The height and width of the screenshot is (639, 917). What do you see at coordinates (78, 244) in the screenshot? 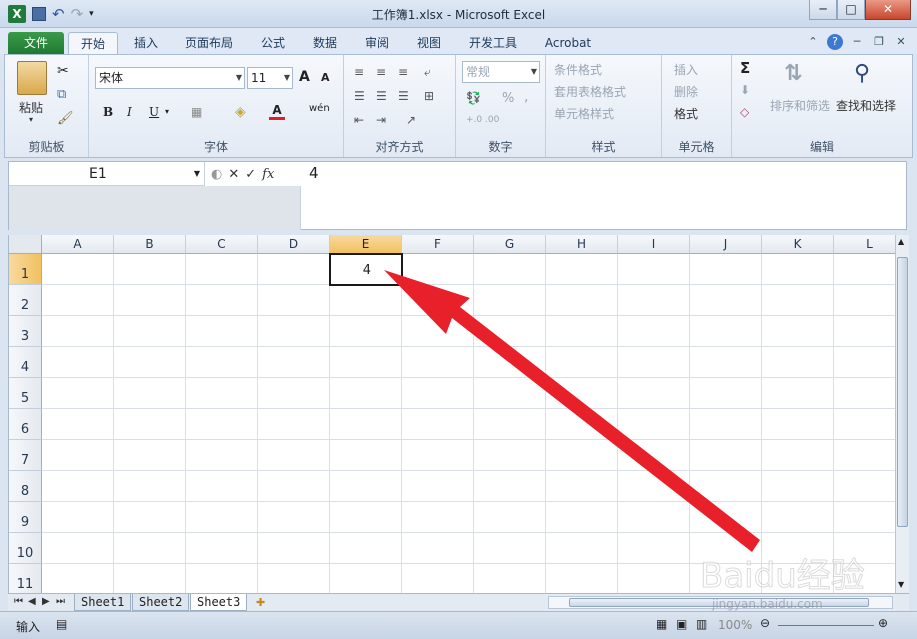
I see `column-header-a: A` at bounding box center [78, 244].